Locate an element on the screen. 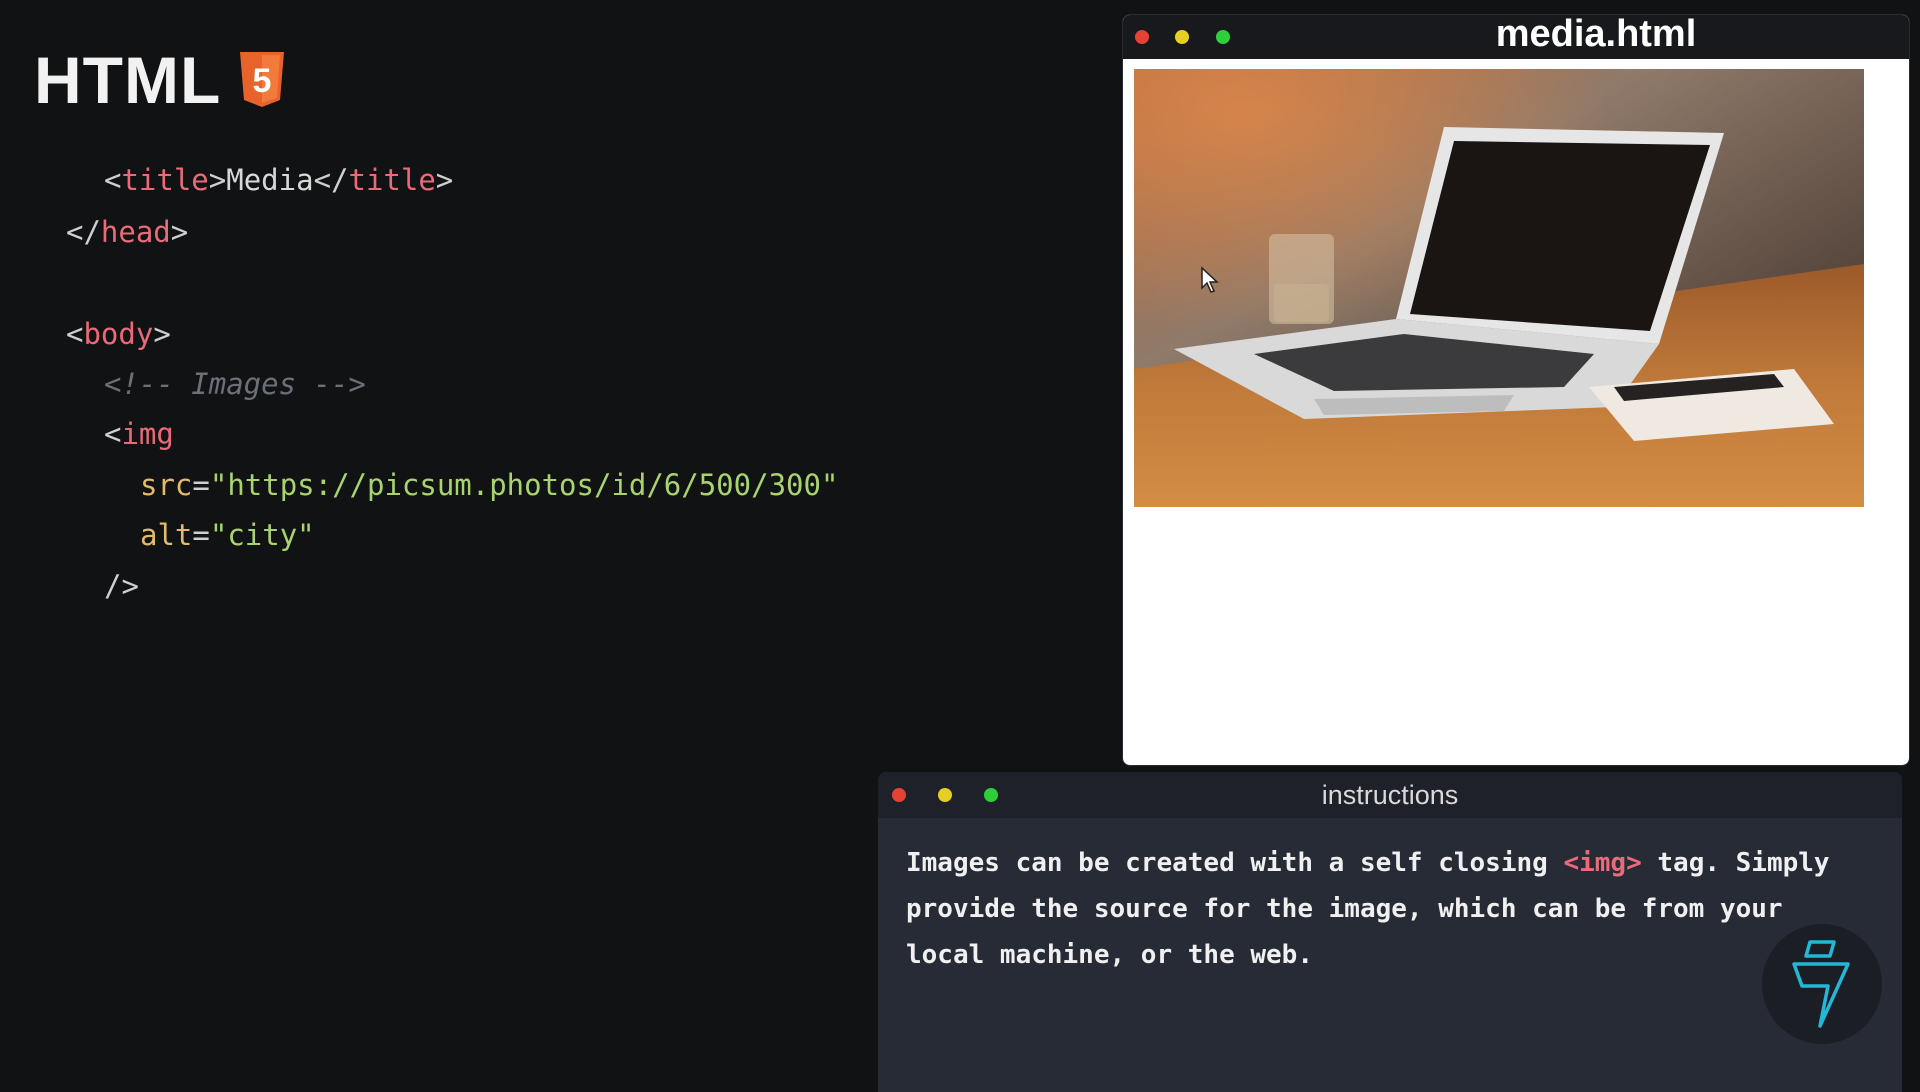 This screenshot has height=1092, width=1920. instructions-titlebar: instructions is located at coordinates (1390, 795).